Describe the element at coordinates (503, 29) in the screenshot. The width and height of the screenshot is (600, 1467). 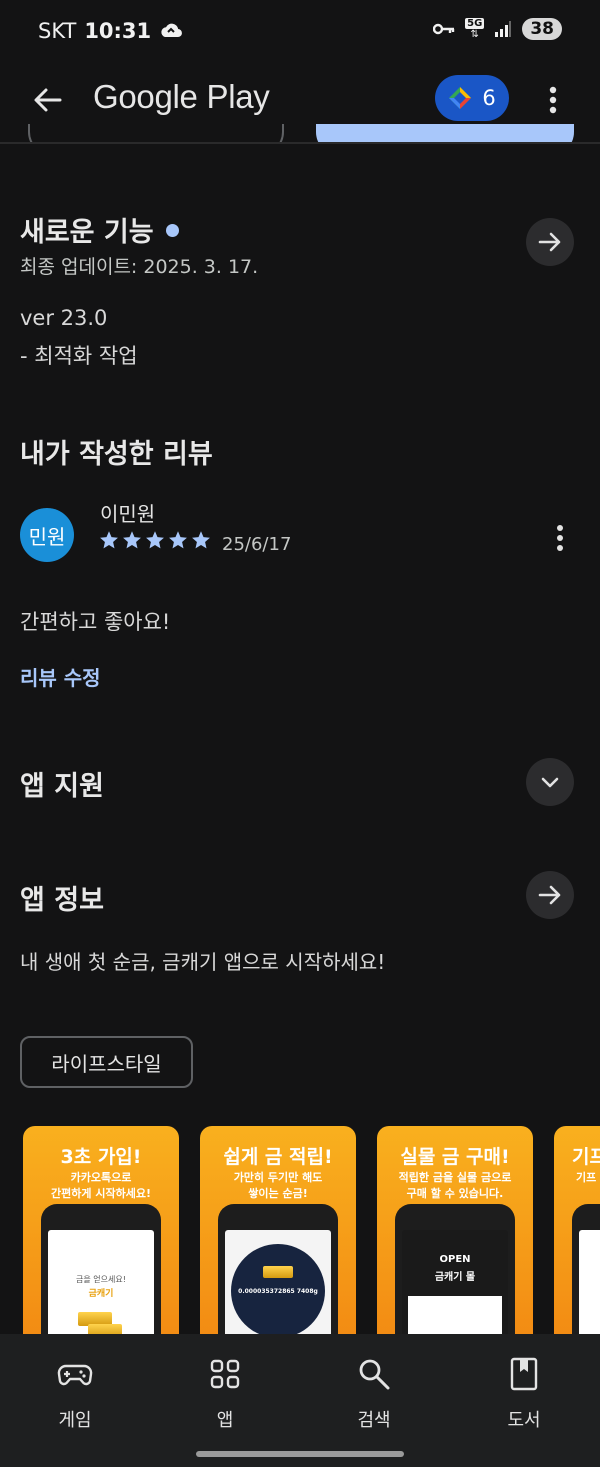
I see `signal-icon` at that location.